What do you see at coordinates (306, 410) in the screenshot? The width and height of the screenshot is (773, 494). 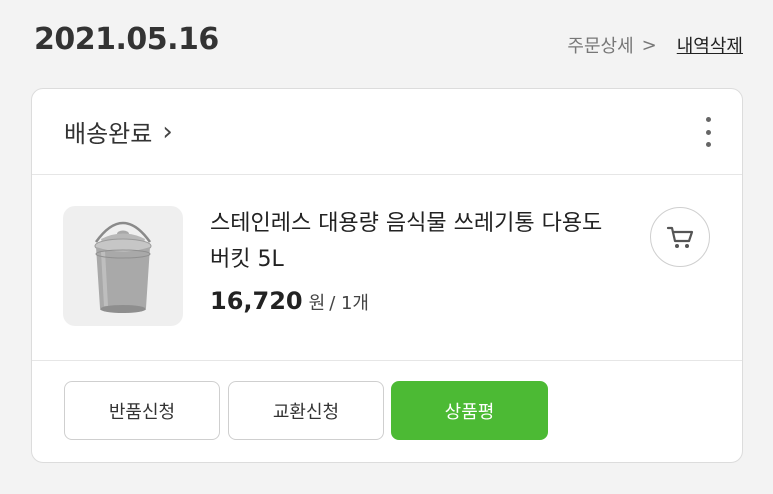 I see `exchange-request-button: 교환신청` at bounding box center [306, 410].